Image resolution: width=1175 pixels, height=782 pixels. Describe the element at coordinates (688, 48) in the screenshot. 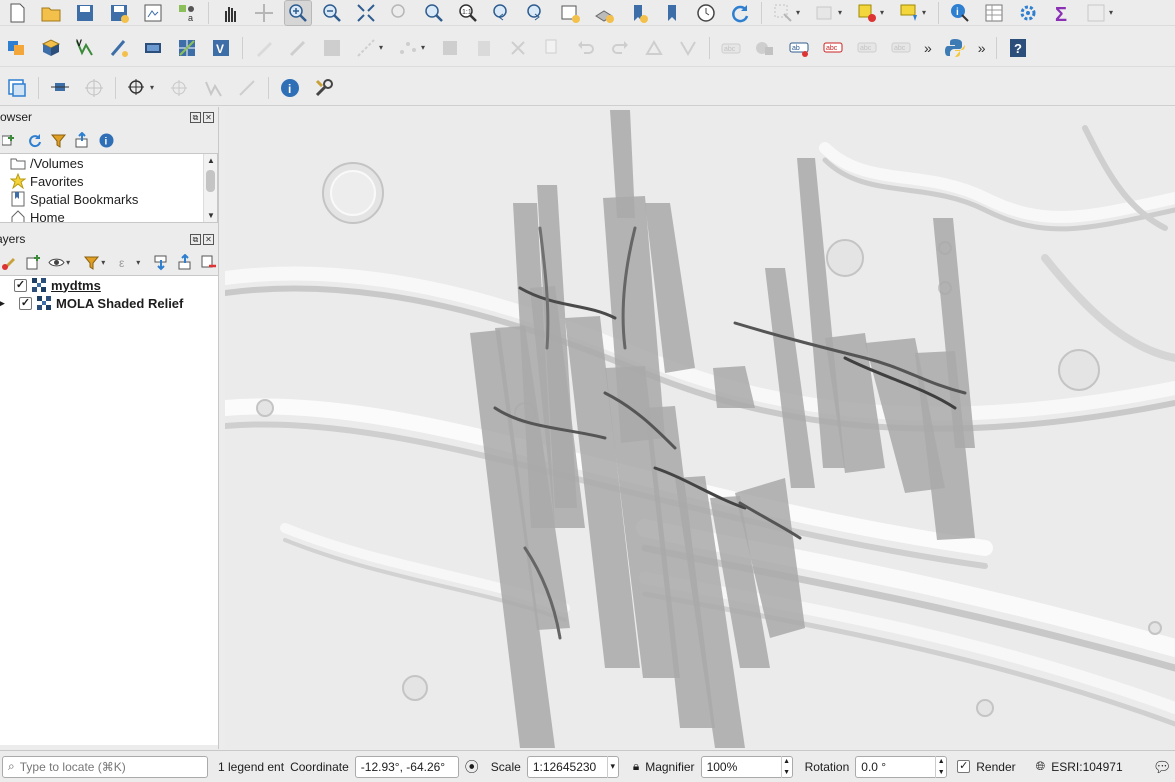

I see `split-features-icon` at that location.